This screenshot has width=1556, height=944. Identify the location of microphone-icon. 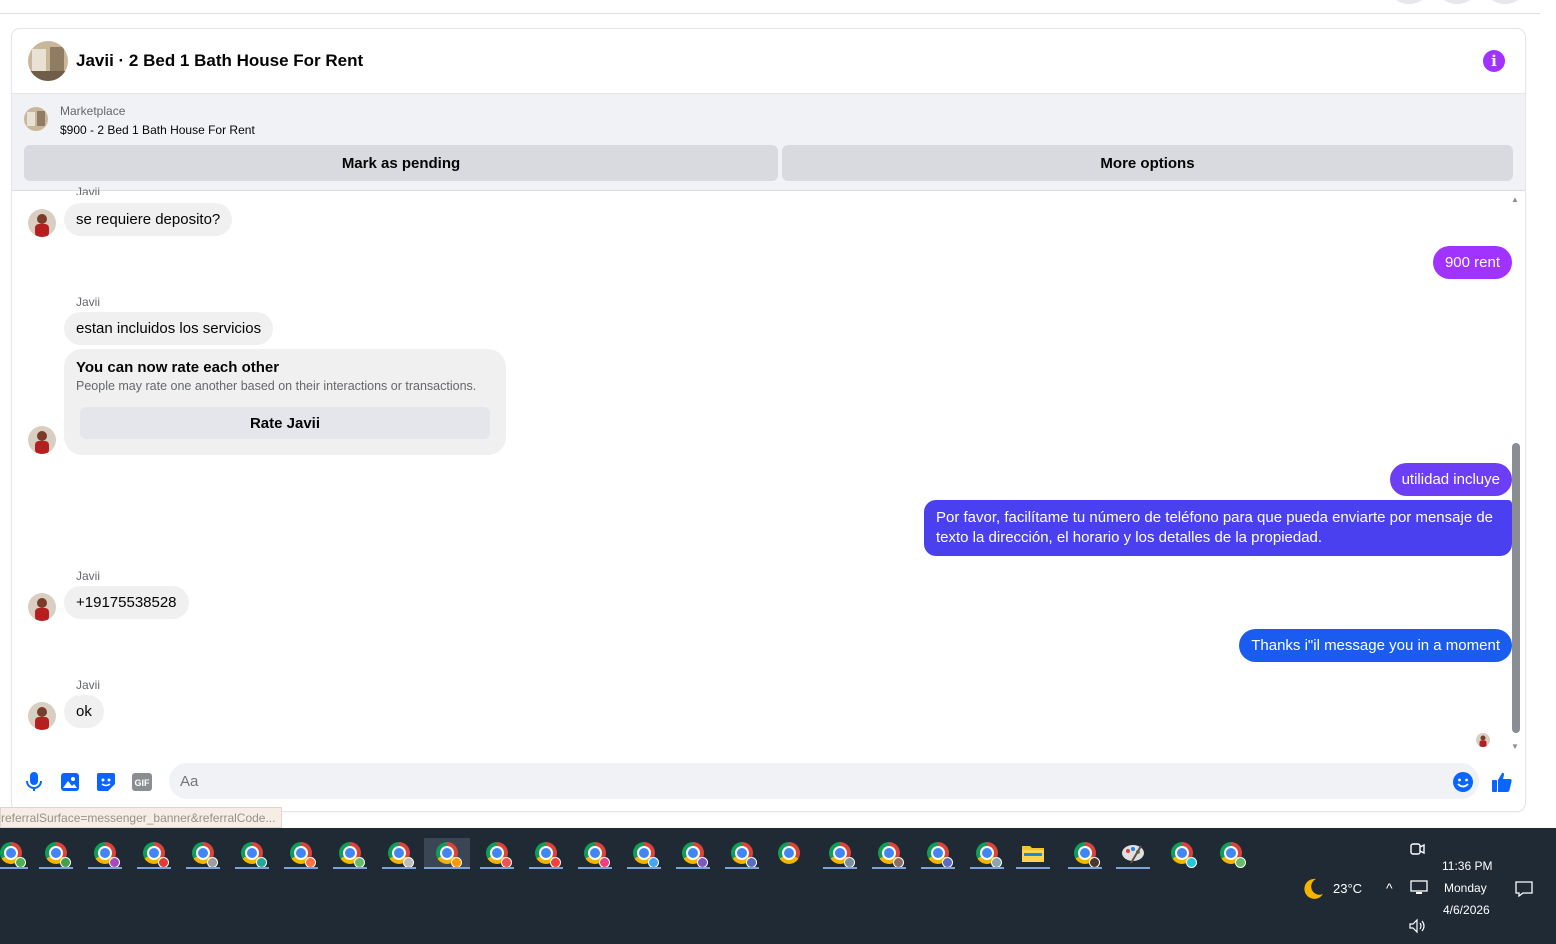
(34, 782).